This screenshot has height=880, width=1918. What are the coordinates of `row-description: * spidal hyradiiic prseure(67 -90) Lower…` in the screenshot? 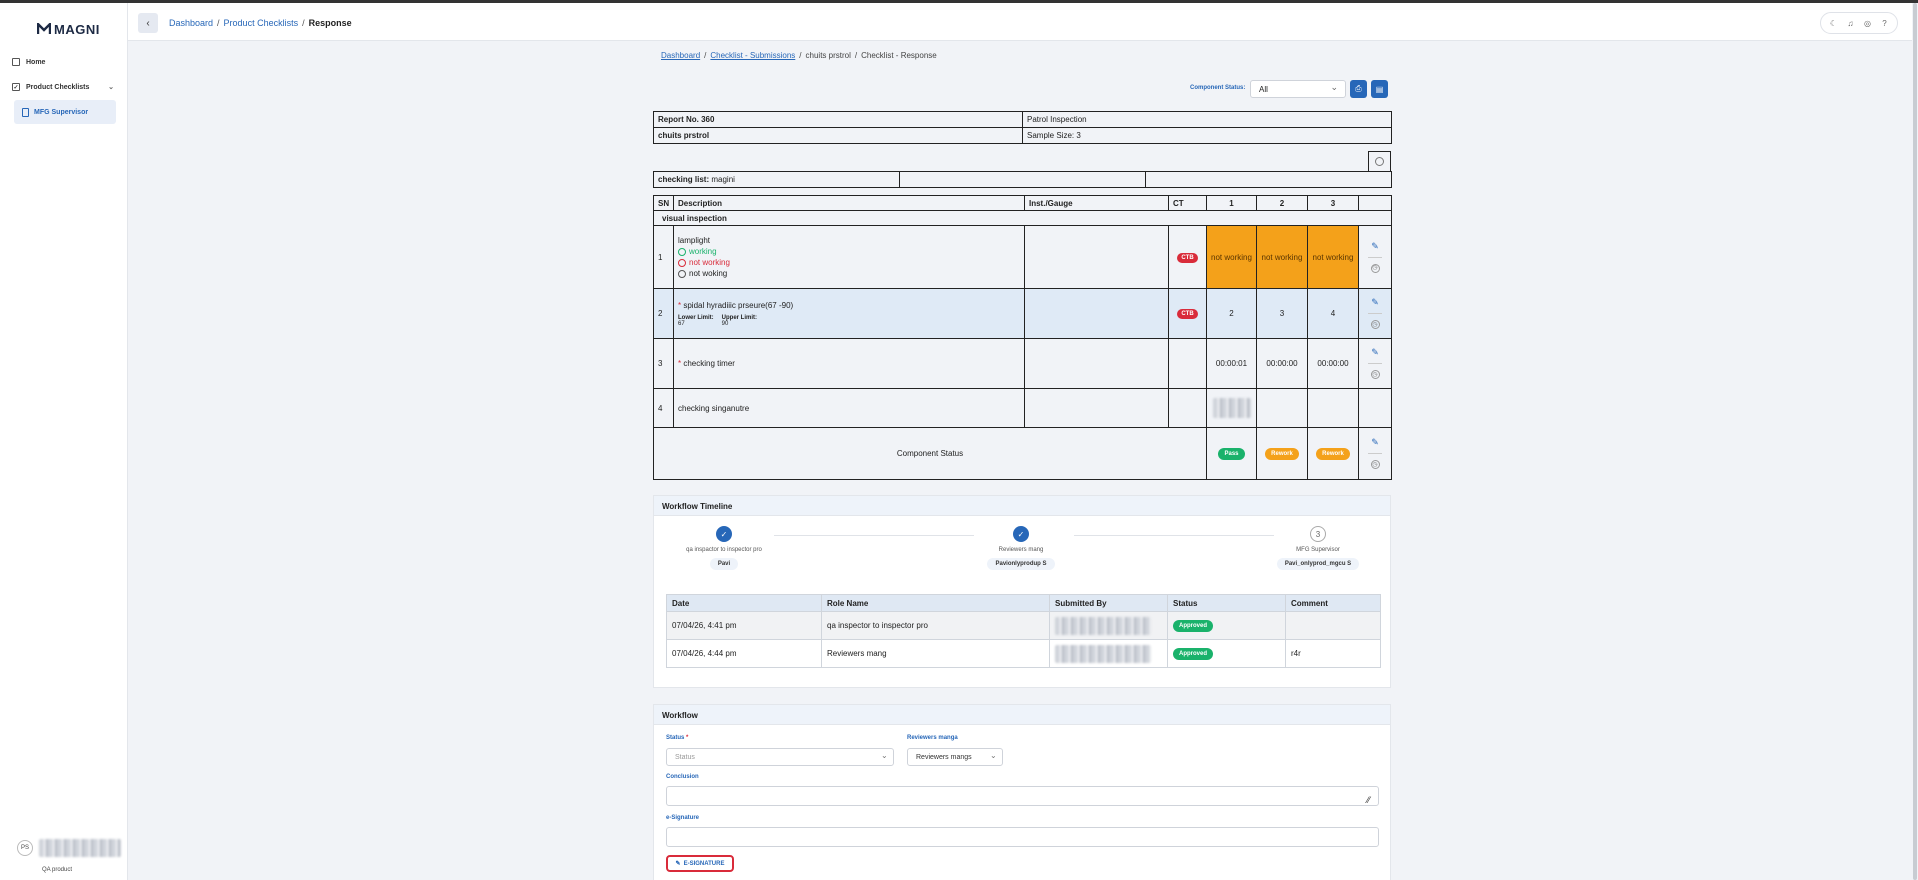 It's located at (849, 313).